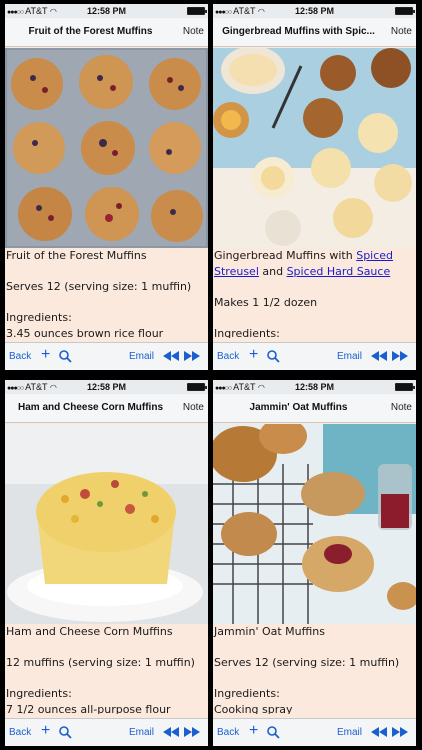 Image resolution: width=422 pixels, height=750 pixels. Describe the element at coordinates (236, 271) in the screenshot. I see `streusel-link: Streusel` at that location.